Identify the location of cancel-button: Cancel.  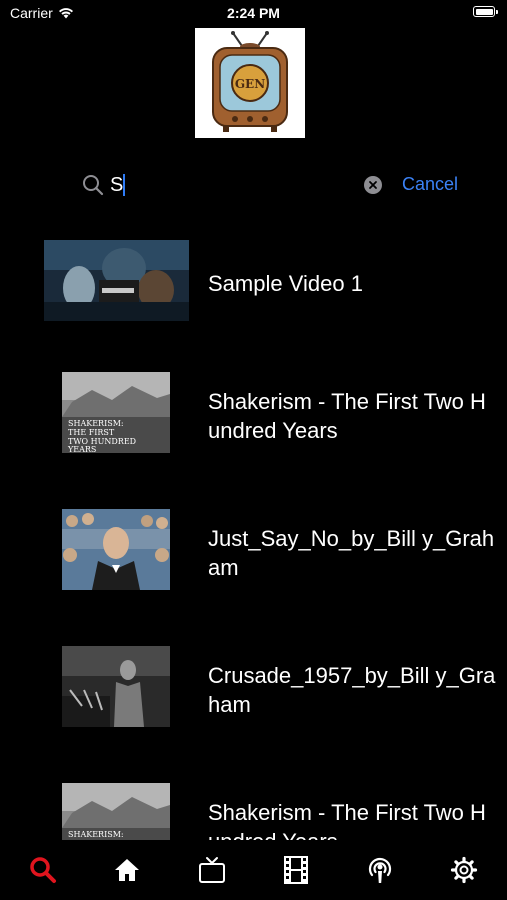
(430, 184).